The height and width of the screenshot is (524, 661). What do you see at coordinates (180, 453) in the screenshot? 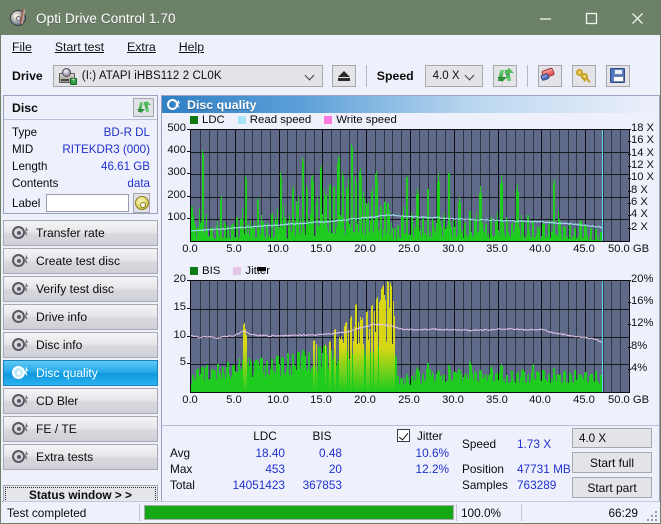
I see `stats-row-avg-label: Avg` at bounding box center [180, 453].